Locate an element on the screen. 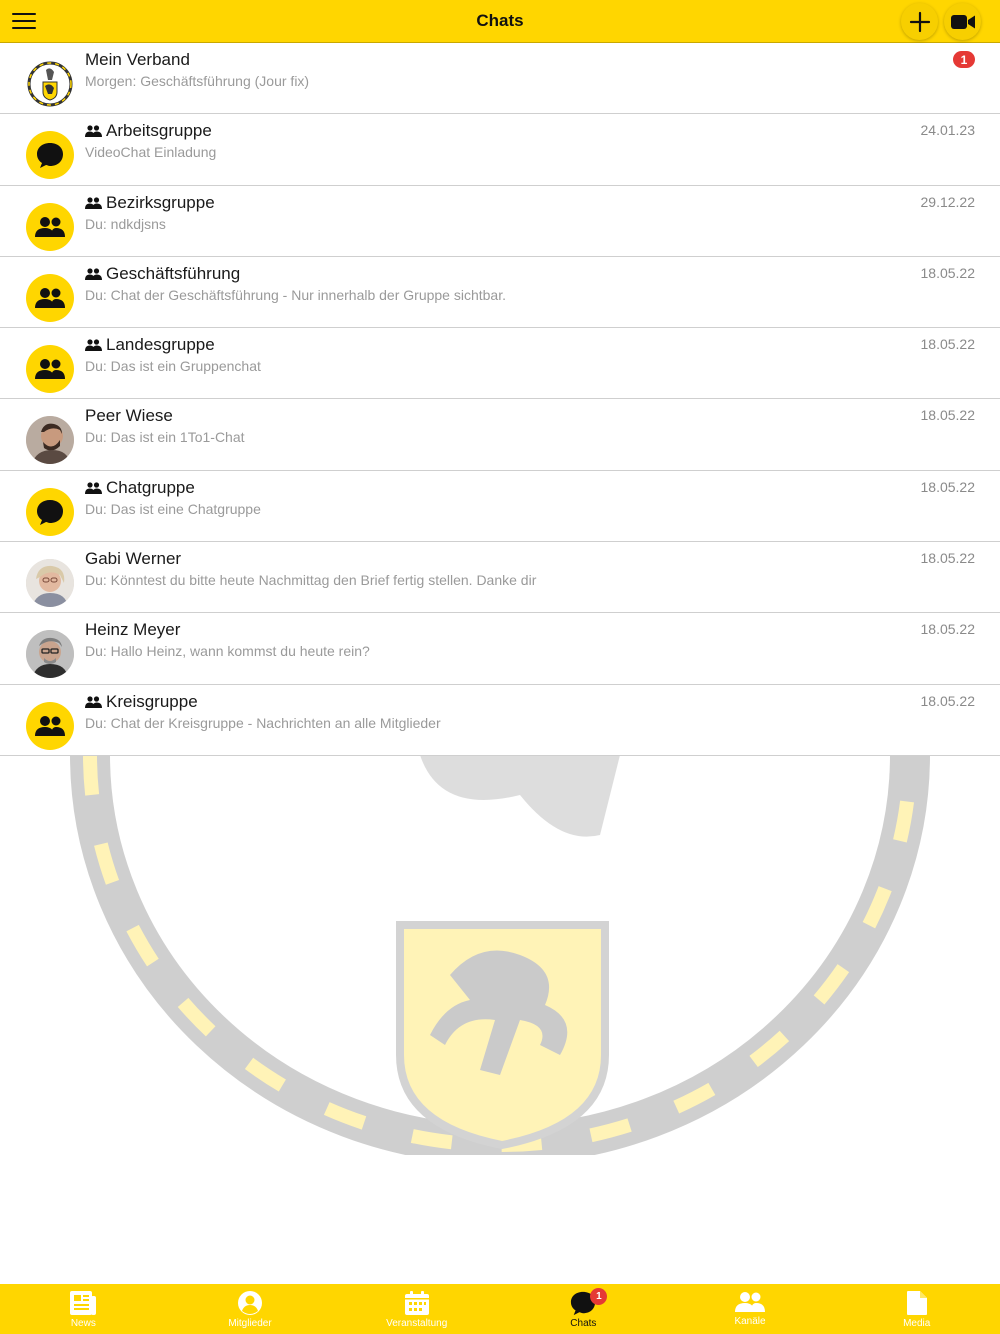 The height and width of the screenshot is (1334, 1000). crest-logo is located at coordinates (50, 84).